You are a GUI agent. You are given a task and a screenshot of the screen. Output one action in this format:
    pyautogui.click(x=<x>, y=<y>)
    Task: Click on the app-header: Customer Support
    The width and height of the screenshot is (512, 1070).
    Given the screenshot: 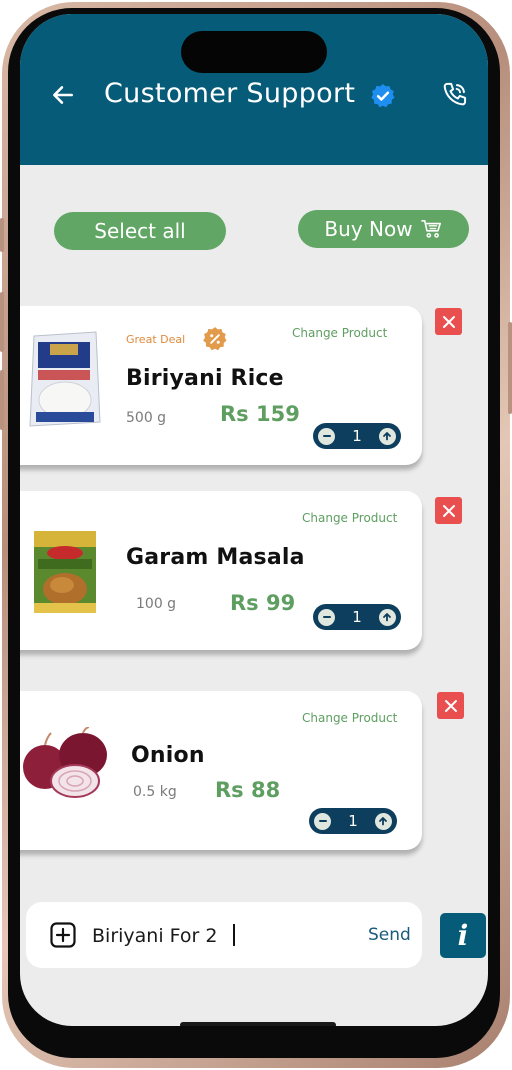 What is the action you would take?
    pyautogui.click(x=254, y=89)
    